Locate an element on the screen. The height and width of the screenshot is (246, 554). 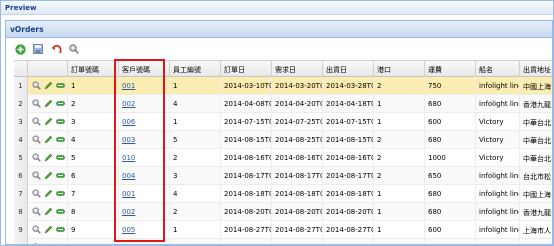
customer-link: 005 is located at coordinates (128, 230).